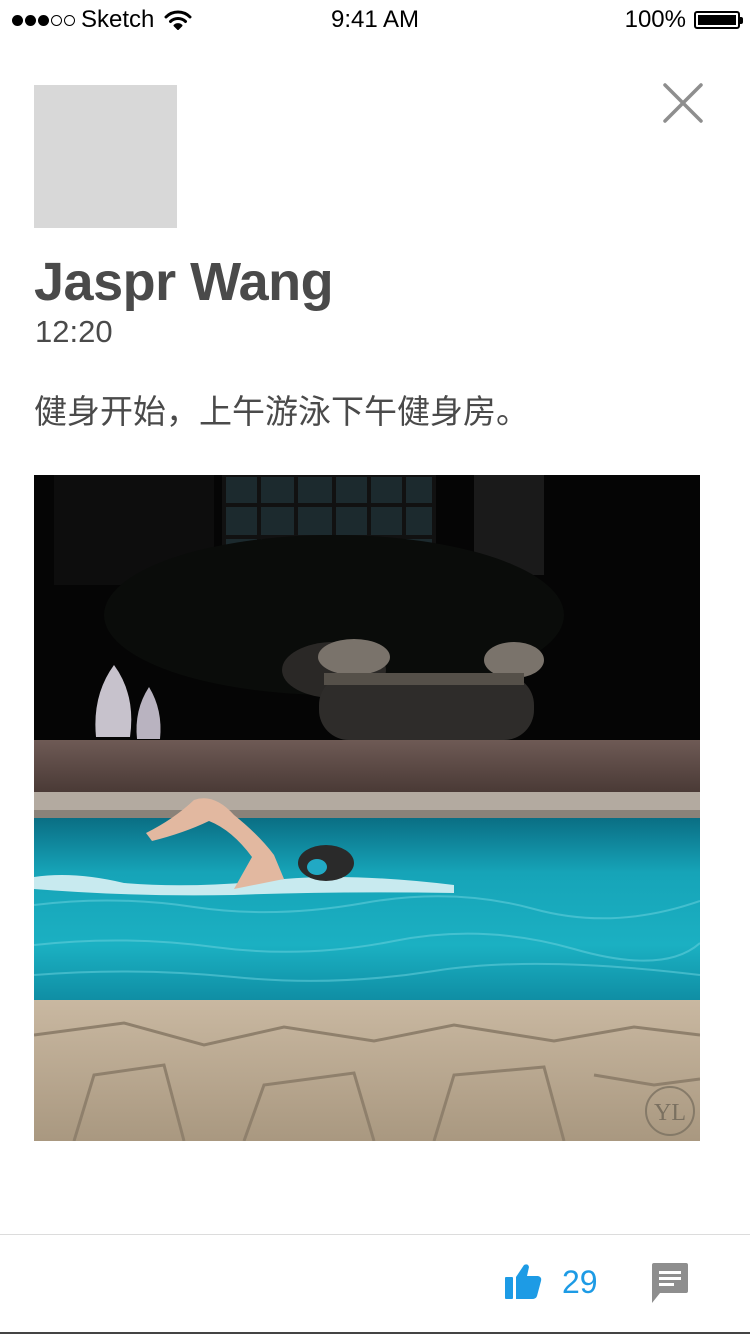  What do you see at coordinates (375, 20) in the screenshot?
I see `status-bar: Sketch 9:41 AM 100%` at bounding box center [375, 20].